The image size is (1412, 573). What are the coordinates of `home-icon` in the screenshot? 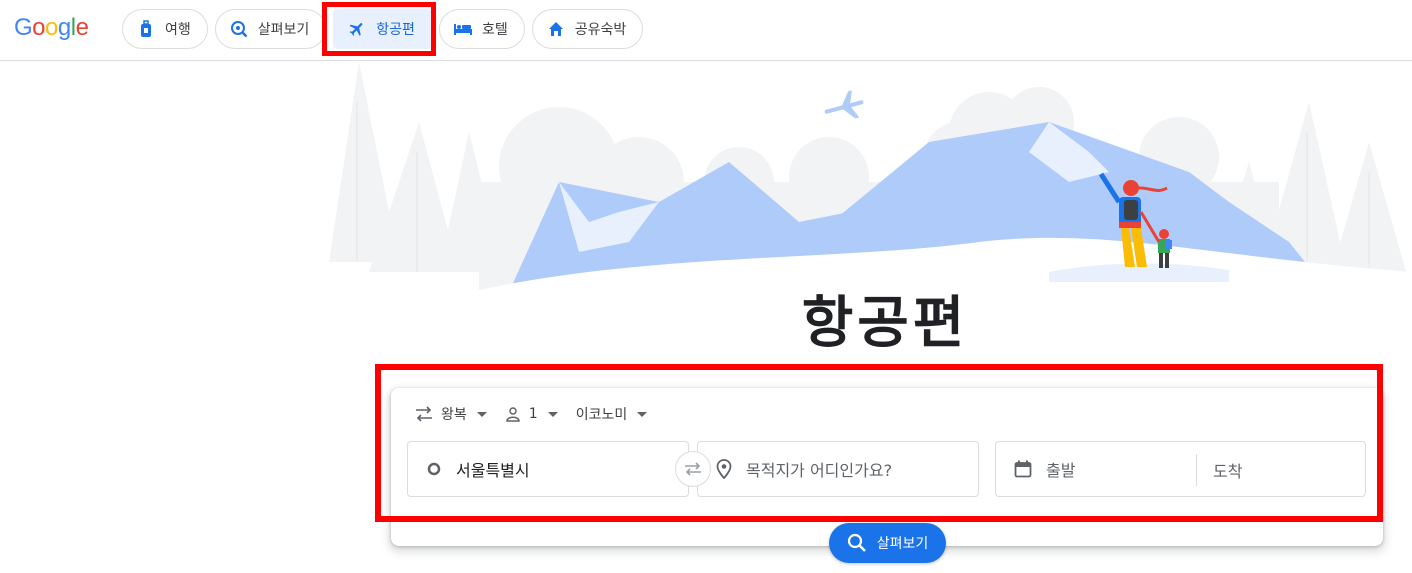 It's located at (556, 29).